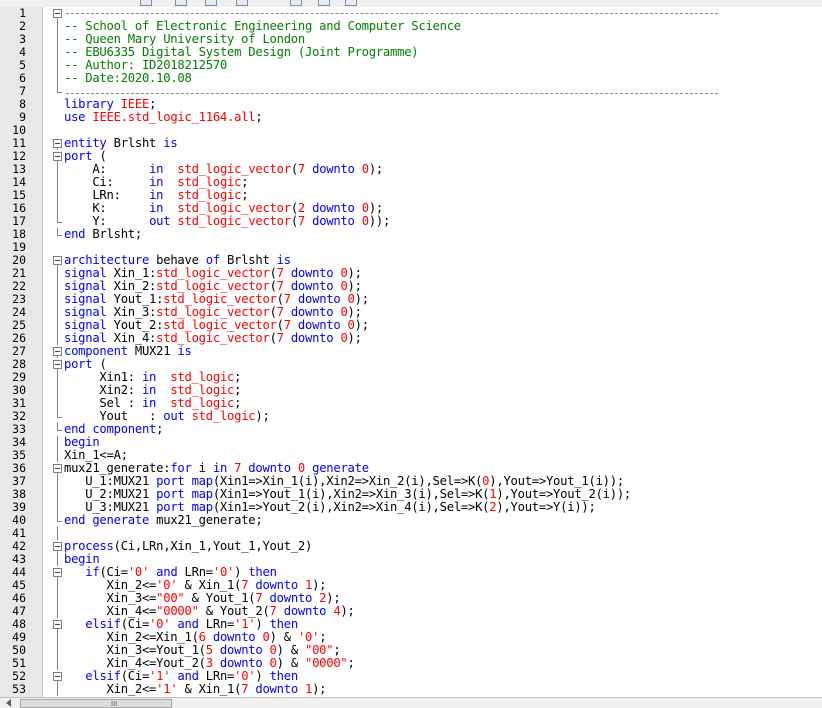 This screenshot has height=708, width=822. Describe the element at coordinates (411, 429) in the screenshot. I see `code-line: 33 end component;` at that location.